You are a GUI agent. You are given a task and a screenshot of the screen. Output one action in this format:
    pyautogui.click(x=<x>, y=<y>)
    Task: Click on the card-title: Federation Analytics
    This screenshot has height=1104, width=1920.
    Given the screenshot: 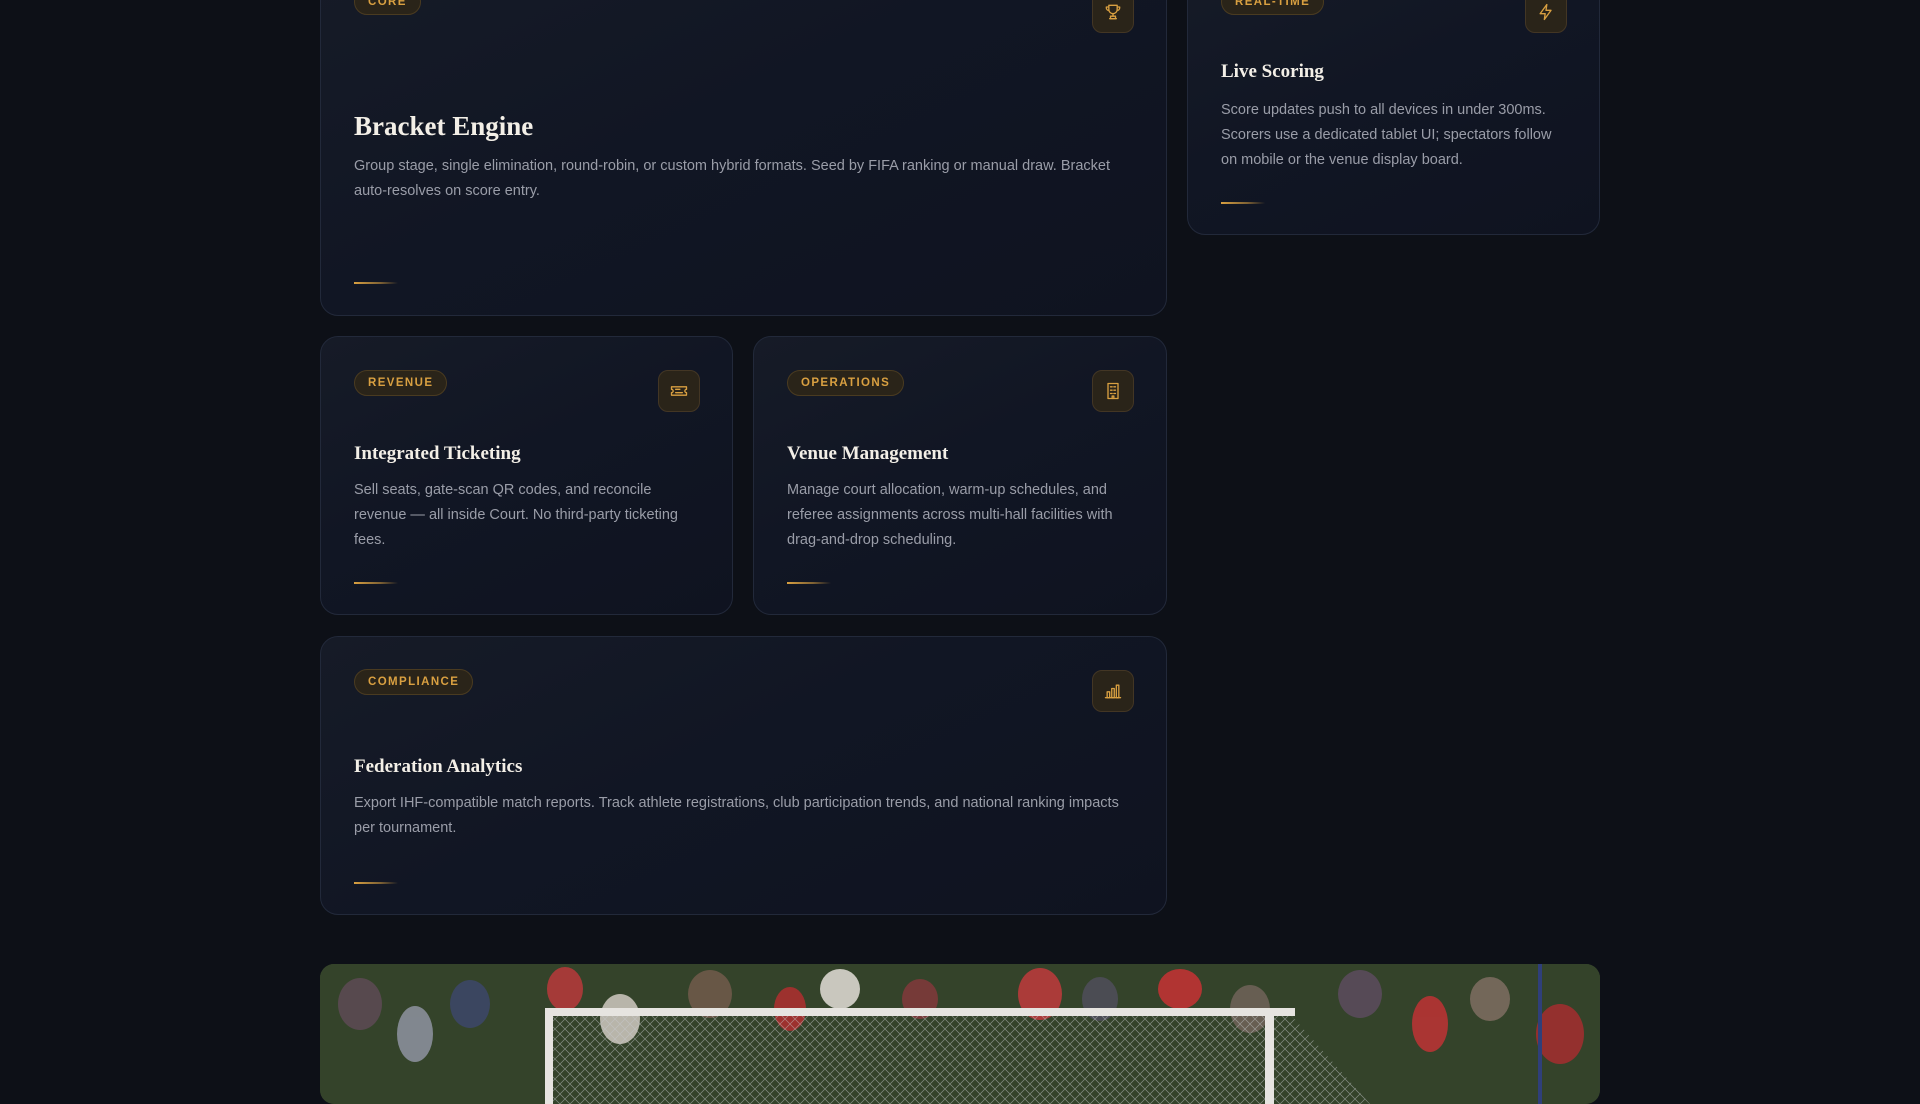 What is the action you would take?
    pyautogui.click(x=438, y=766)
    